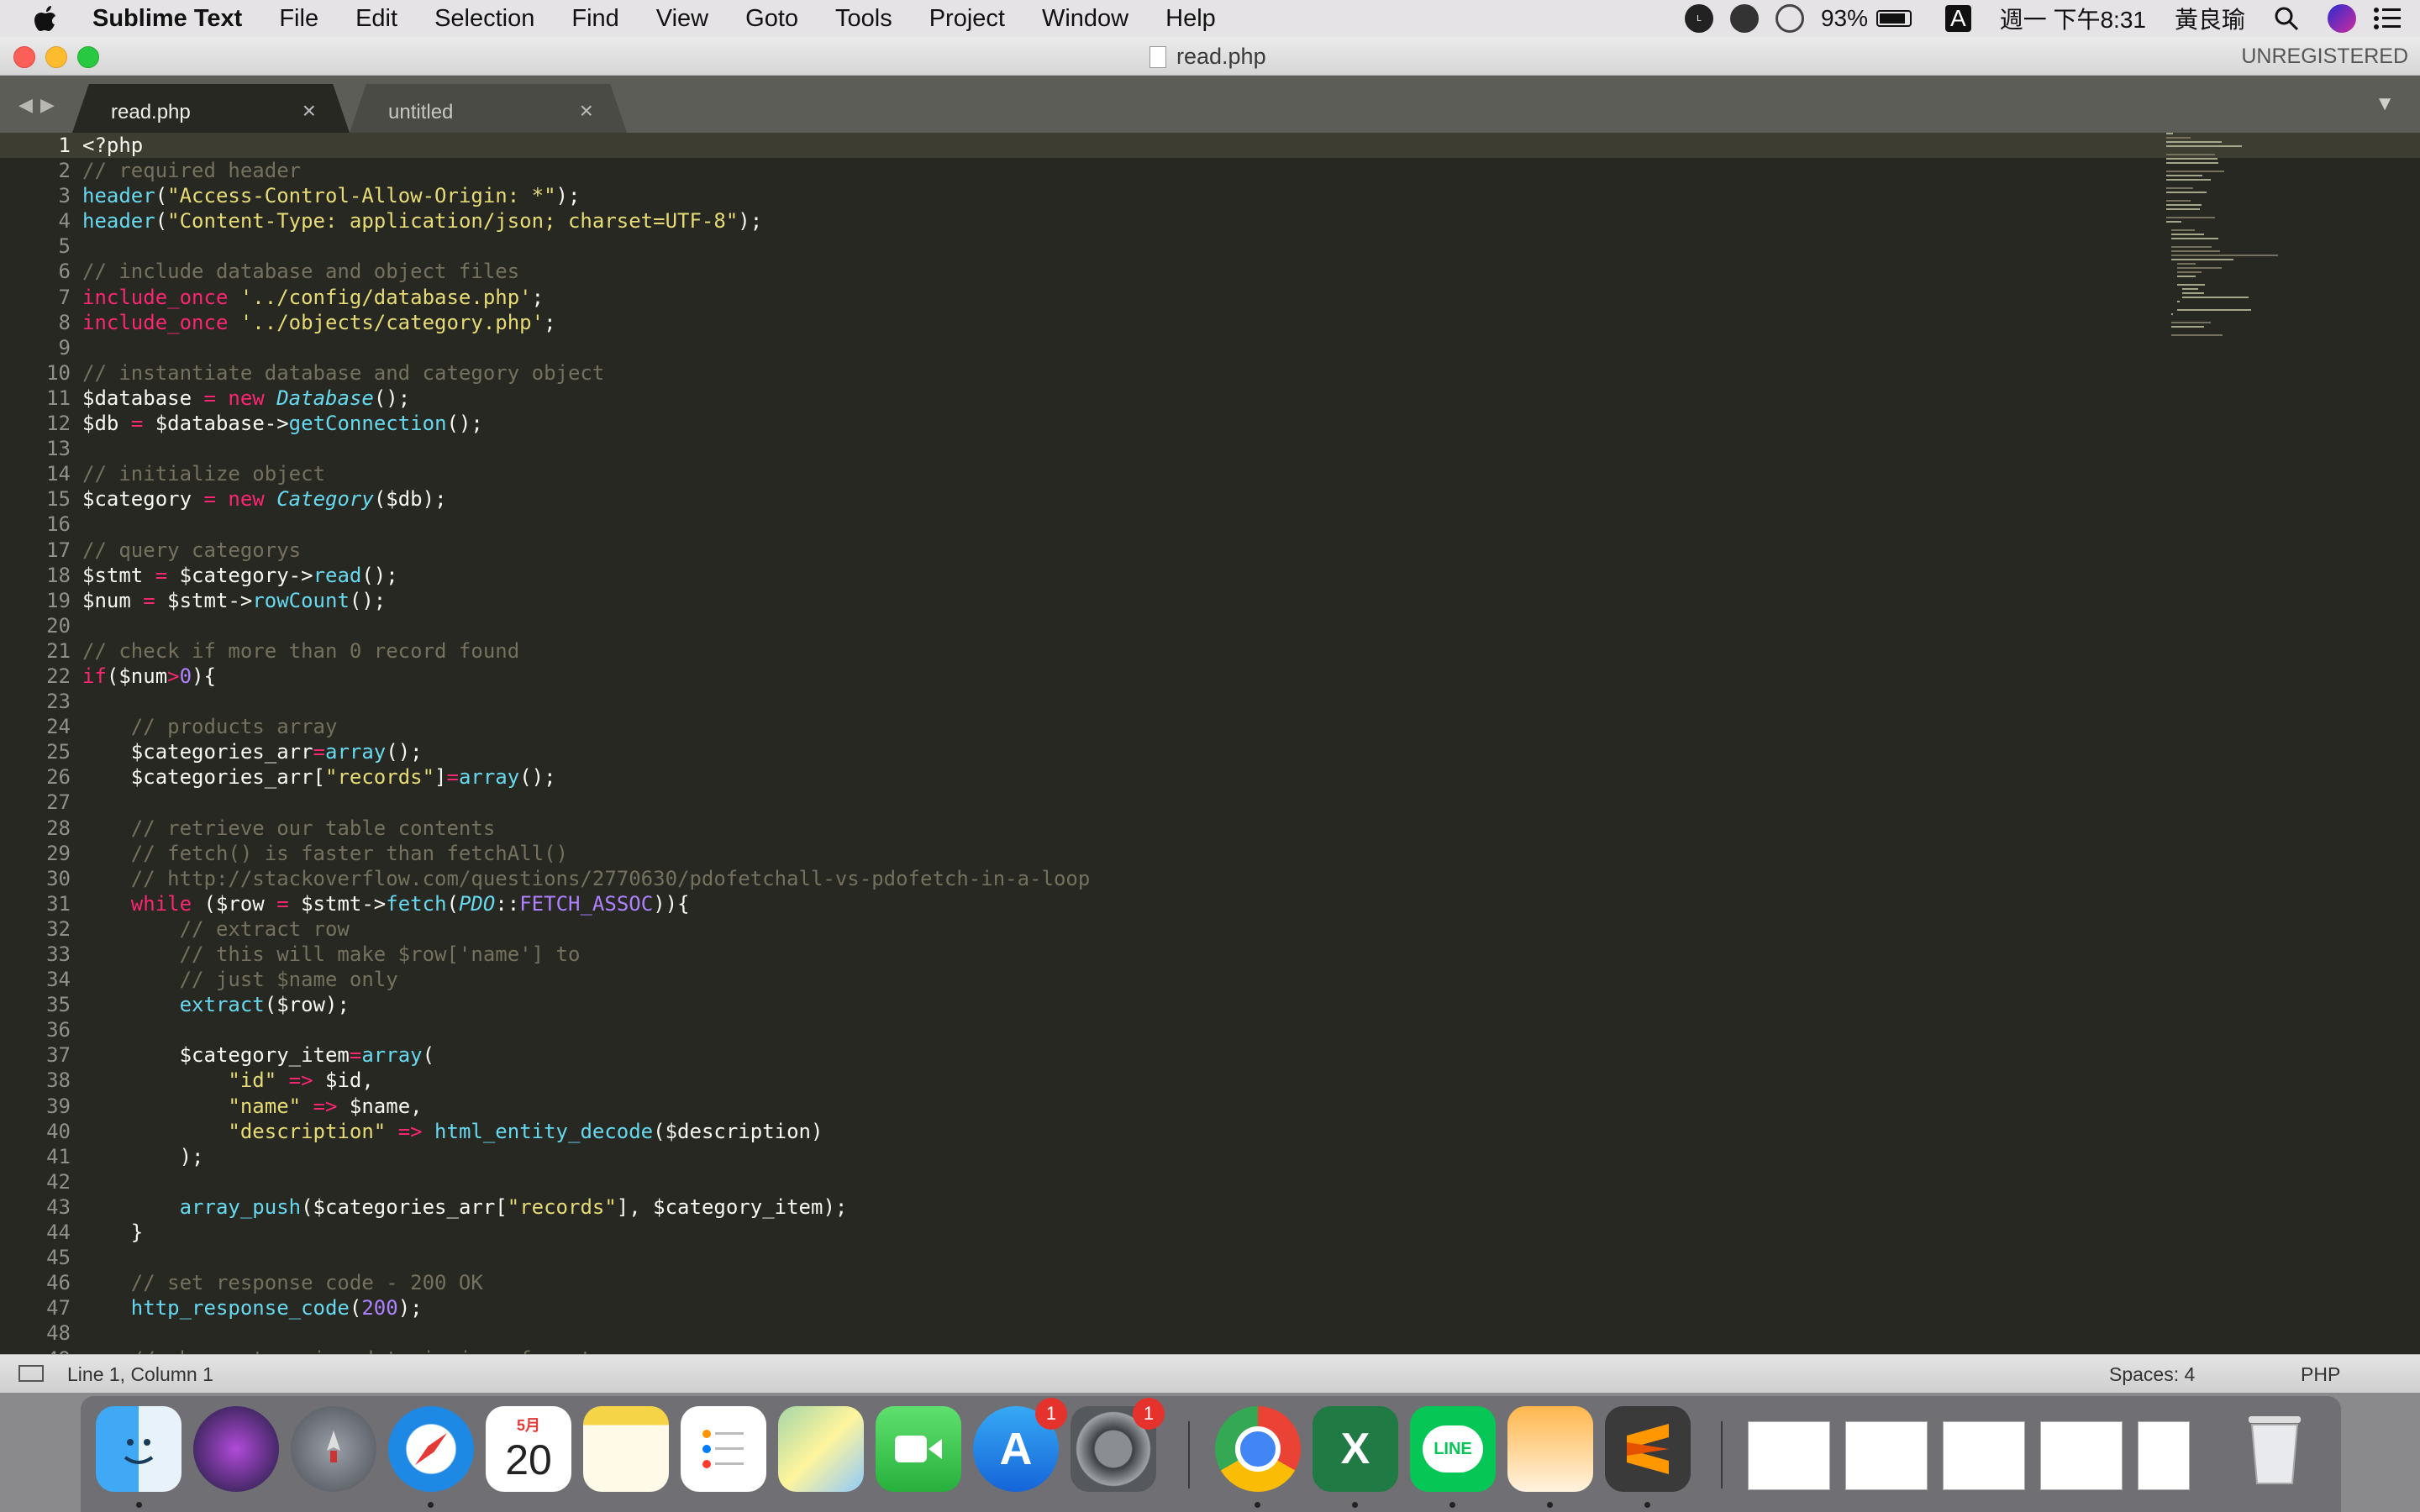  Describe the element at coordinates (376, 19) in the screenshot. I see `menu-edit: Edit` at that location.